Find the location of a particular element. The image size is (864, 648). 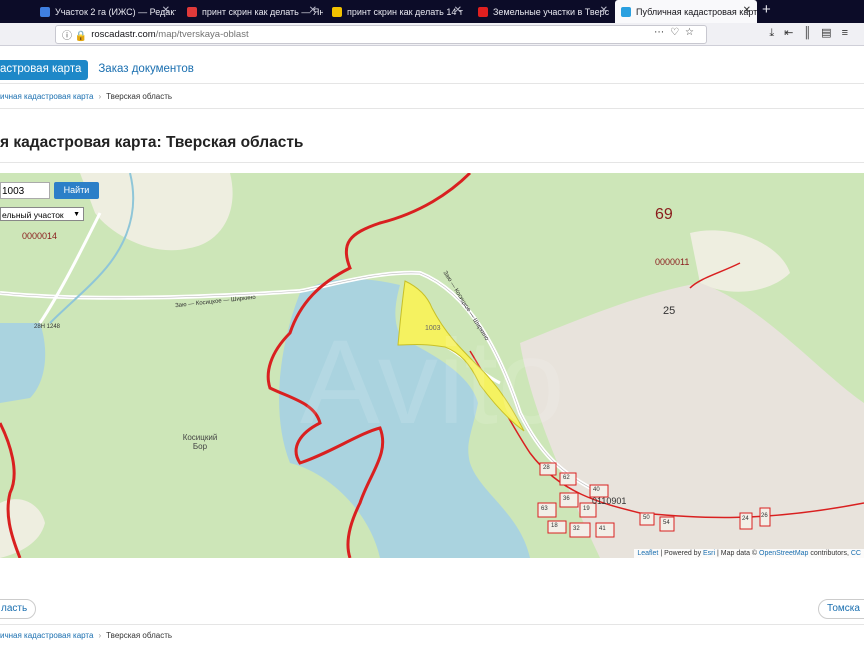

url-host: roscadastr.com is located at coordinates (123, 34).